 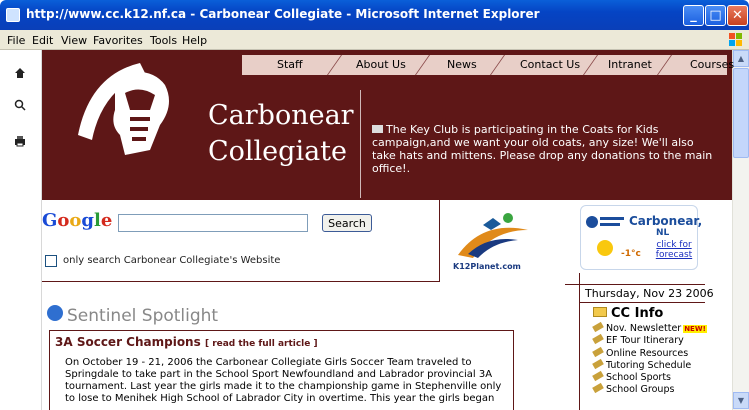 I want to click on link-label: Tutoring Schedule, so click(x=648, y=365).